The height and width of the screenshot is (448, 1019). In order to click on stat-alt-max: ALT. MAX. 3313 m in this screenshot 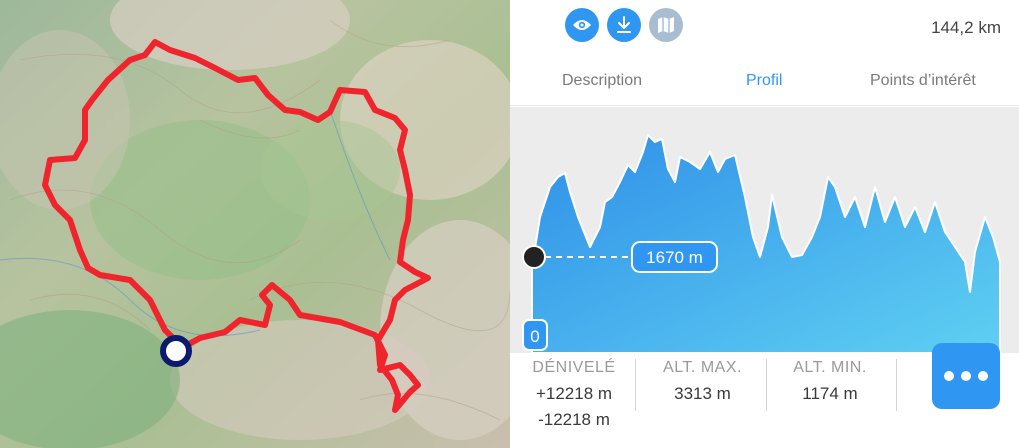, I will do `click(702, 381)`.